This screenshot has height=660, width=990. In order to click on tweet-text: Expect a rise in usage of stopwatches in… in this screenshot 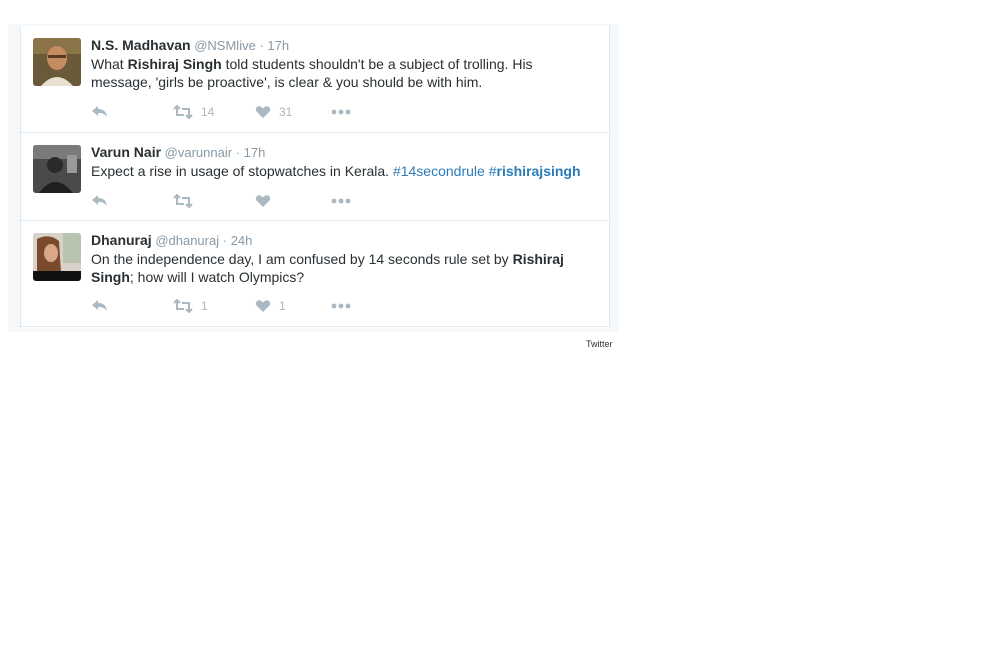, I will do `click(343, 171)`.